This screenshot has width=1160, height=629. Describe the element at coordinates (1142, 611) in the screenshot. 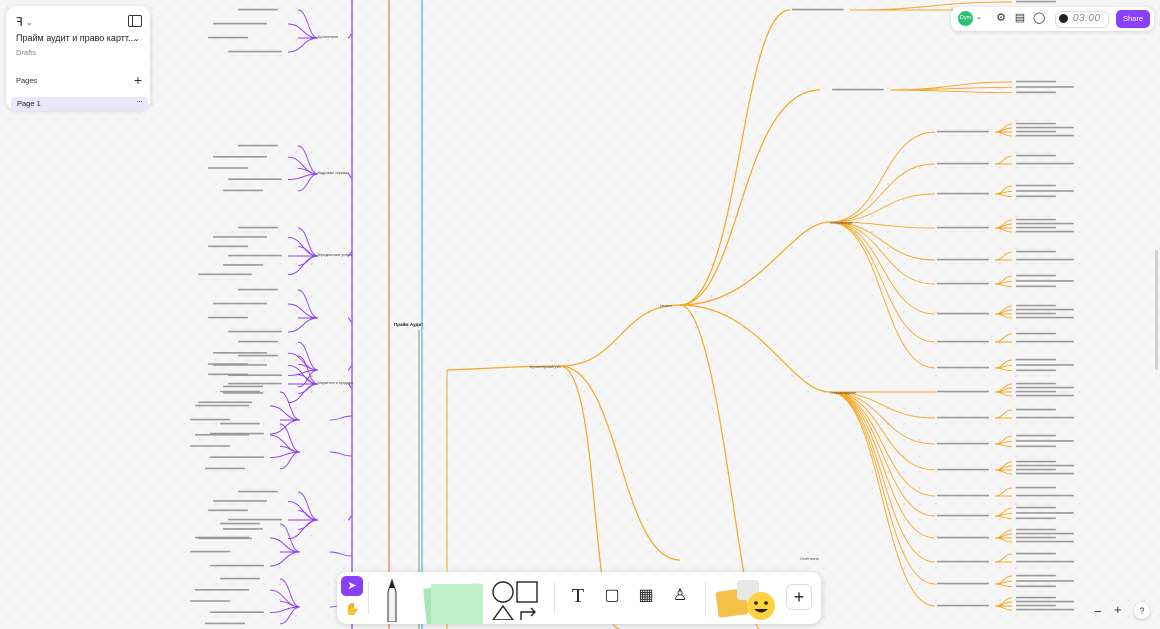

I see `help-button: ?` at that location.